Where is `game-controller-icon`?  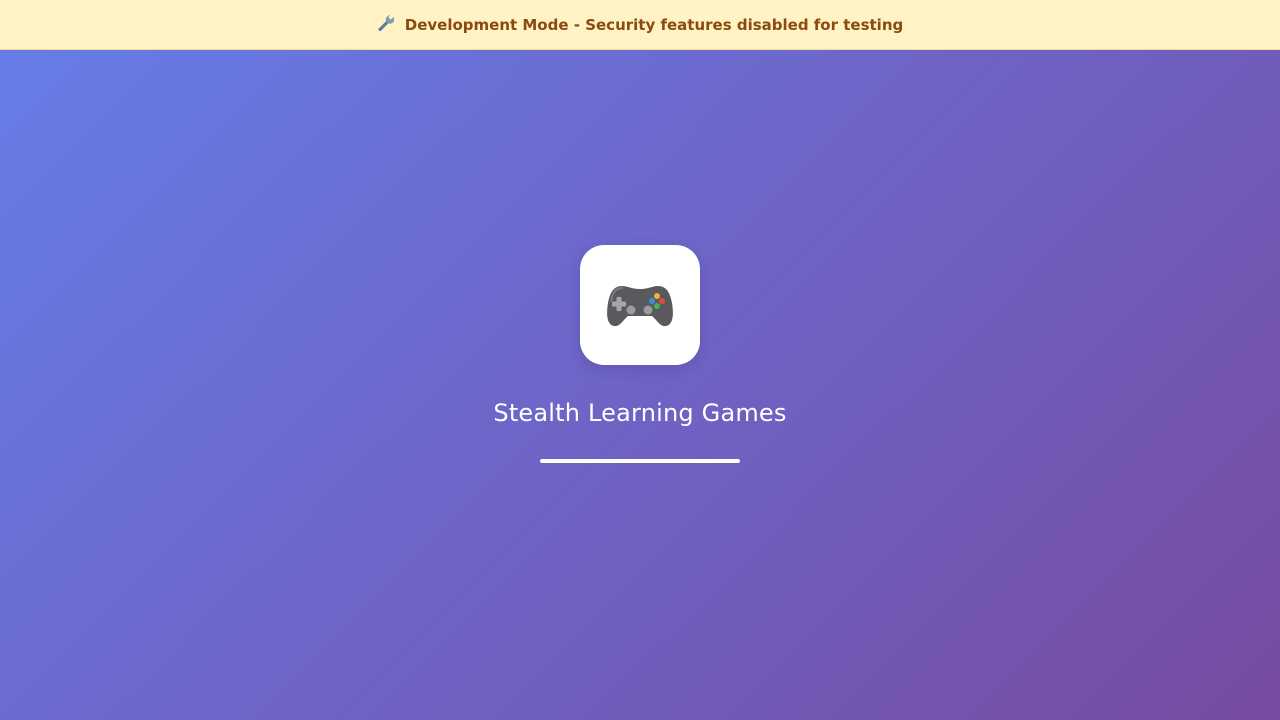
game-controller-icon is located at coordinates (640, 306).